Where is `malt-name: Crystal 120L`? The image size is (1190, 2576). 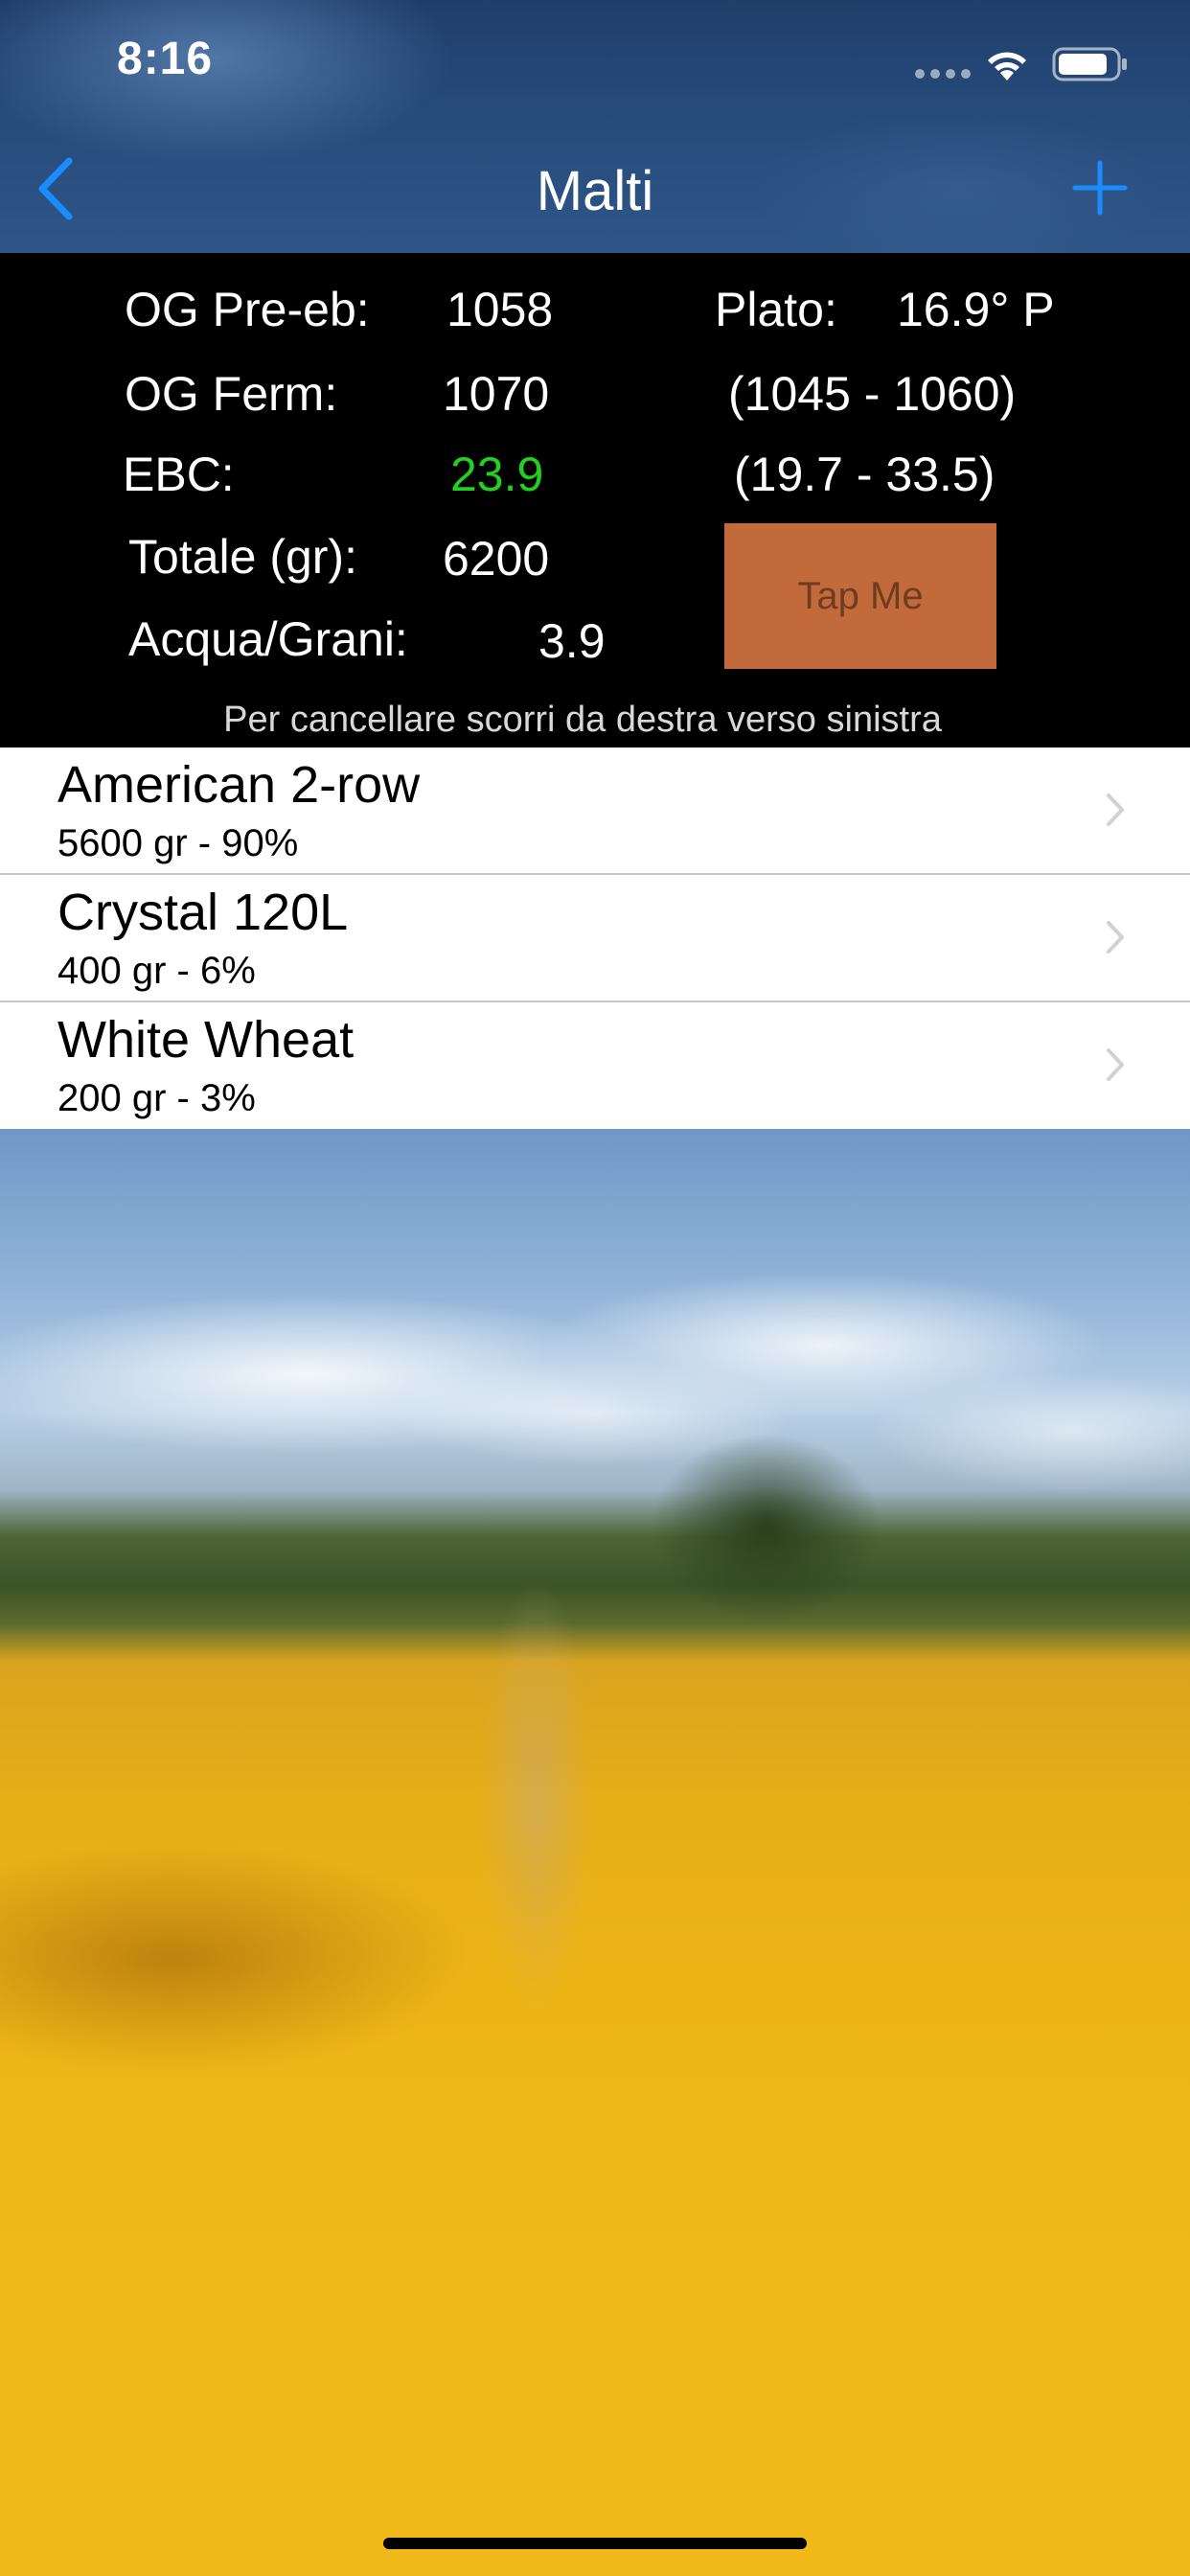 malt-name: Crystal 120L is located at coordinates (203, 912).